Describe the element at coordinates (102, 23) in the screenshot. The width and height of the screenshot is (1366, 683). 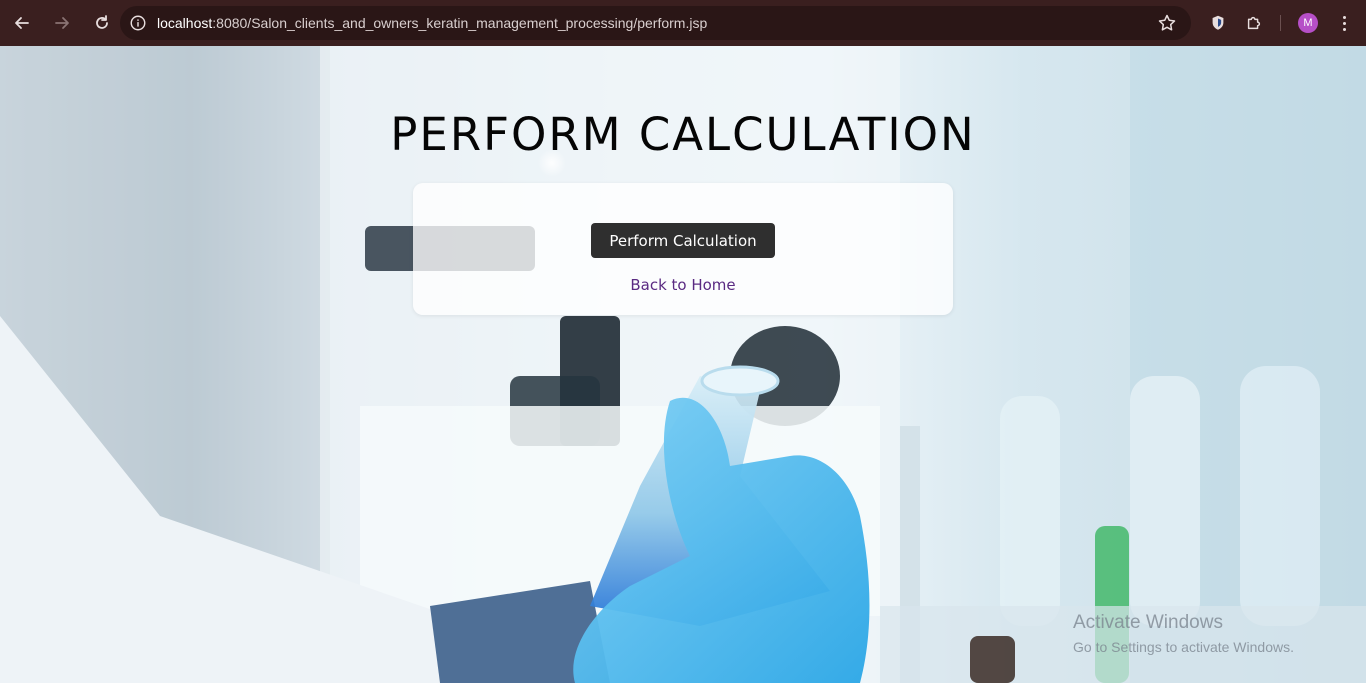
I see `reload-icon` at that location.